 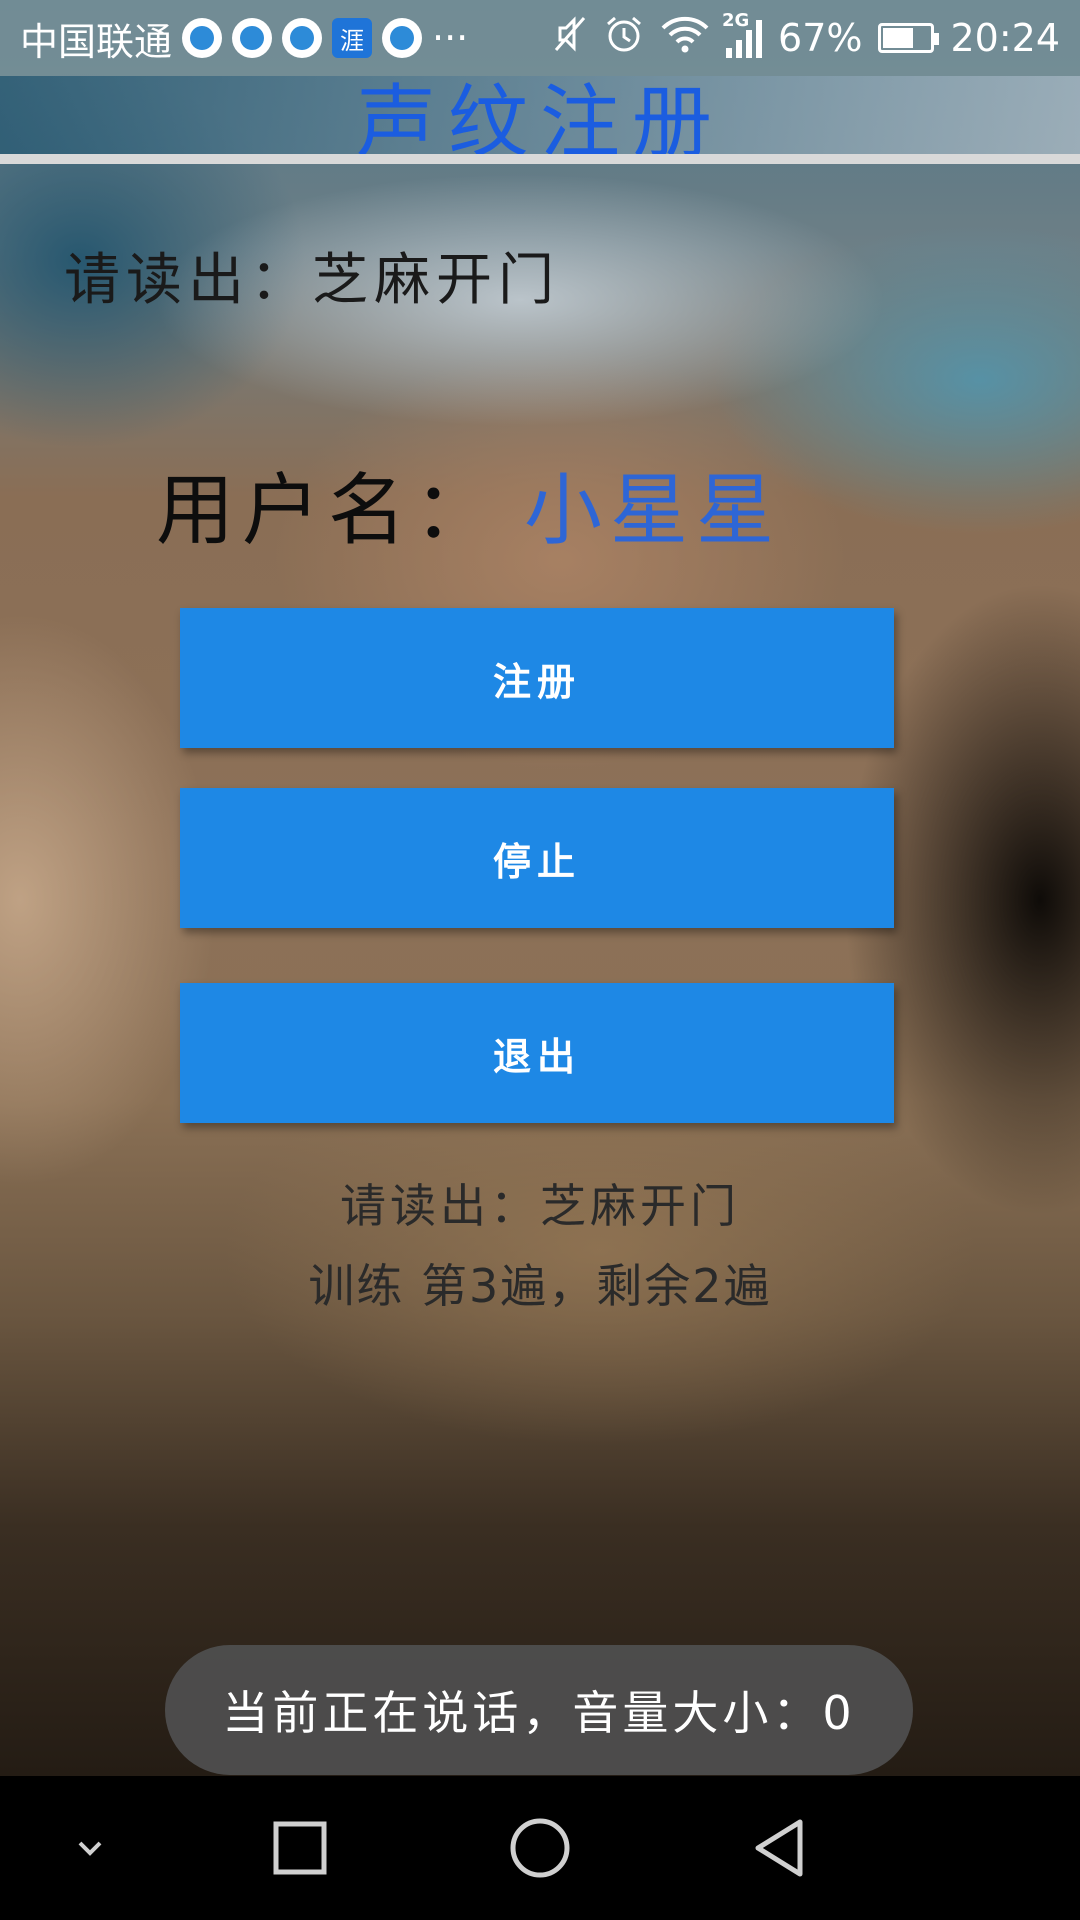 I want to click on username-label: 用户名：, so click(x=328, y=511).